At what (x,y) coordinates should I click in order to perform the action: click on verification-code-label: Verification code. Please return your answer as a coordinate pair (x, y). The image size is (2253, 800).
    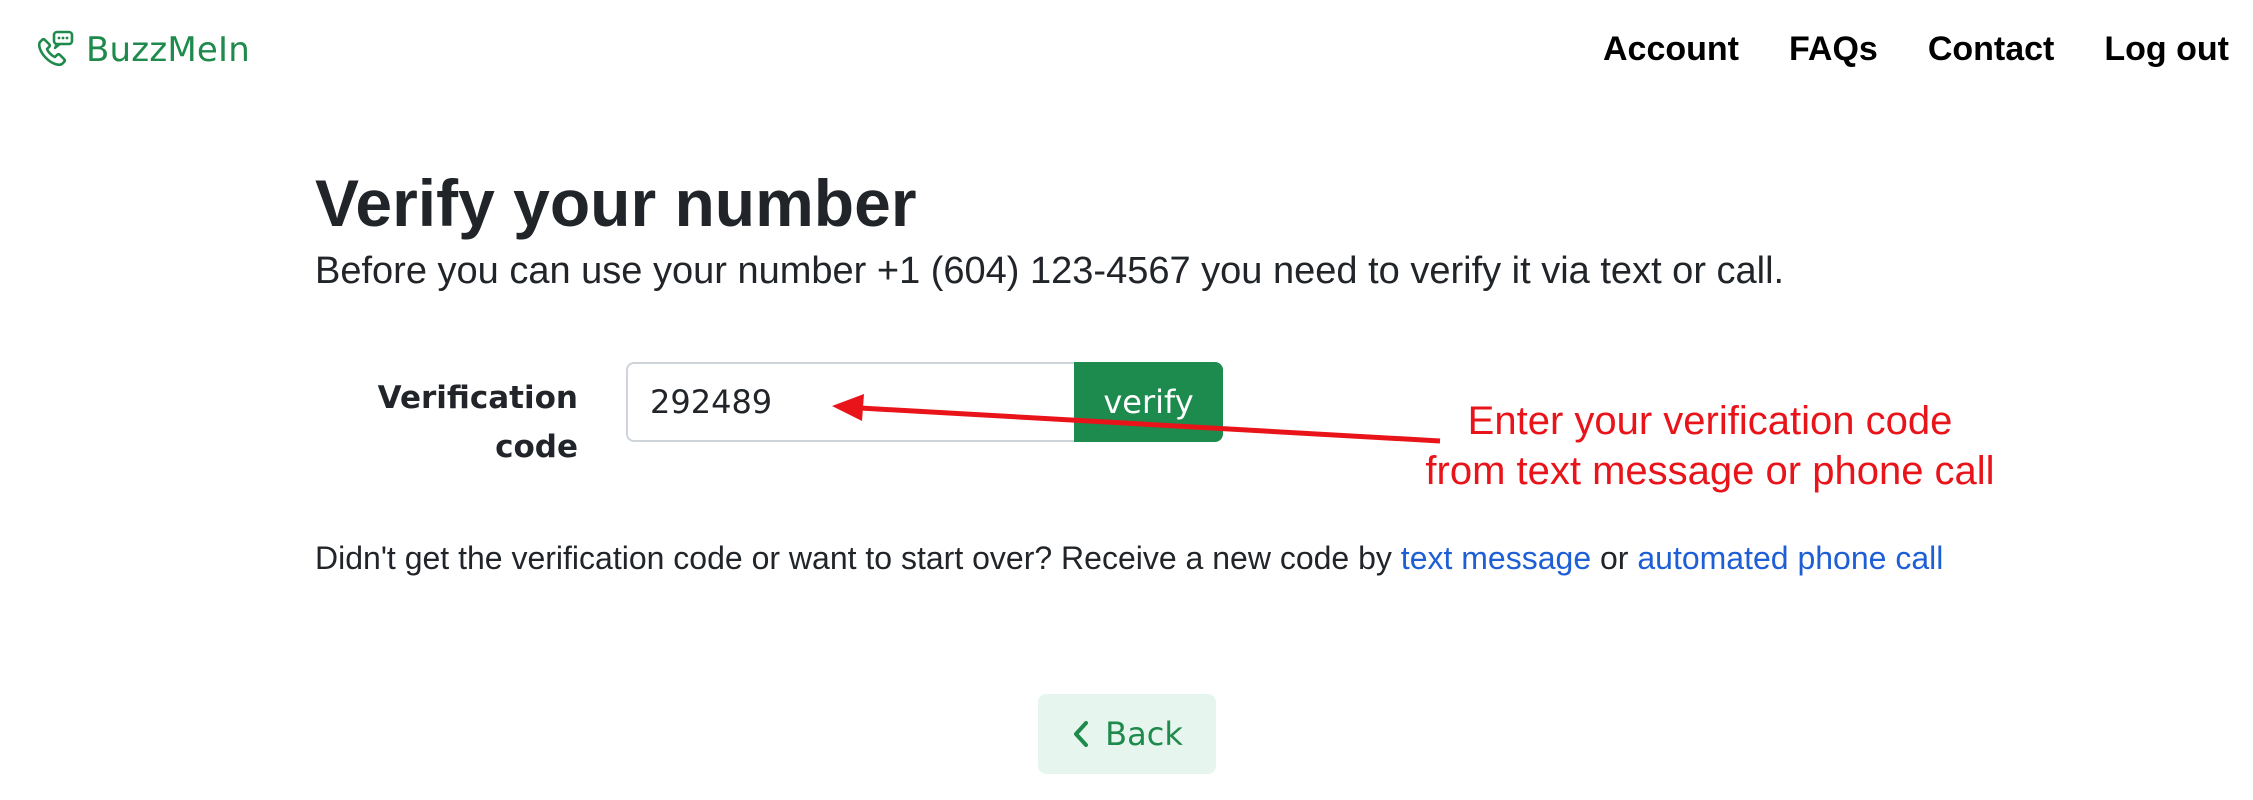
    Looking at the image, I should click on (459, 423).